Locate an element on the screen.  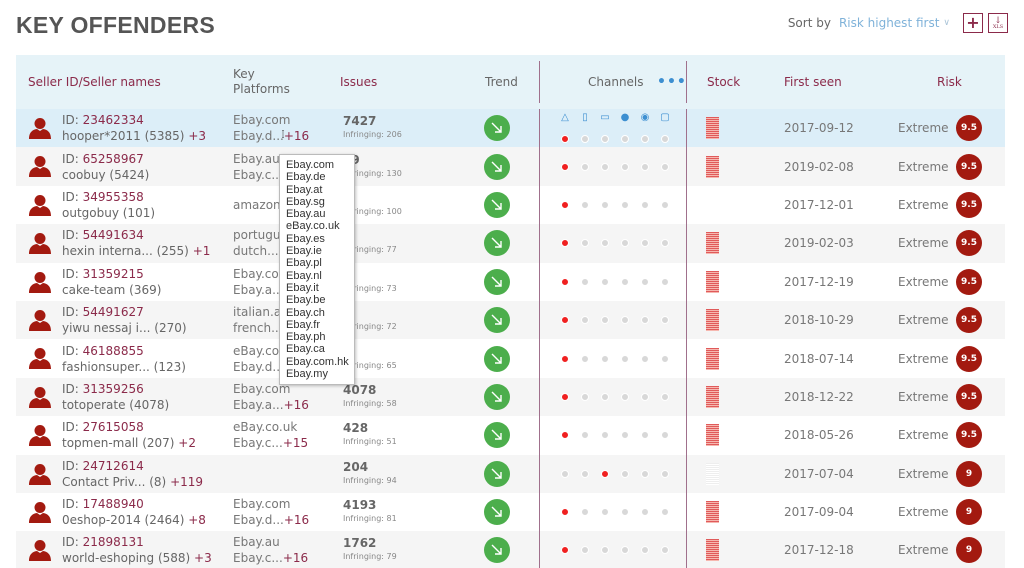
column-header-issues: Issues is located at coordinates (358, 82).